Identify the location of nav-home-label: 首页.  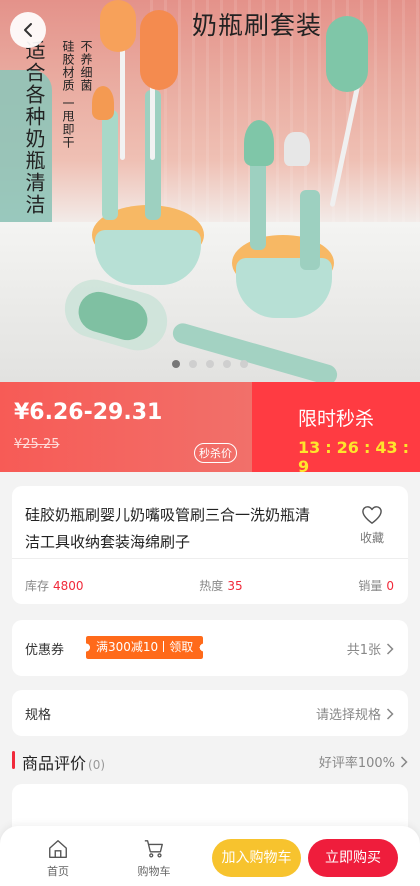
(58, 871).